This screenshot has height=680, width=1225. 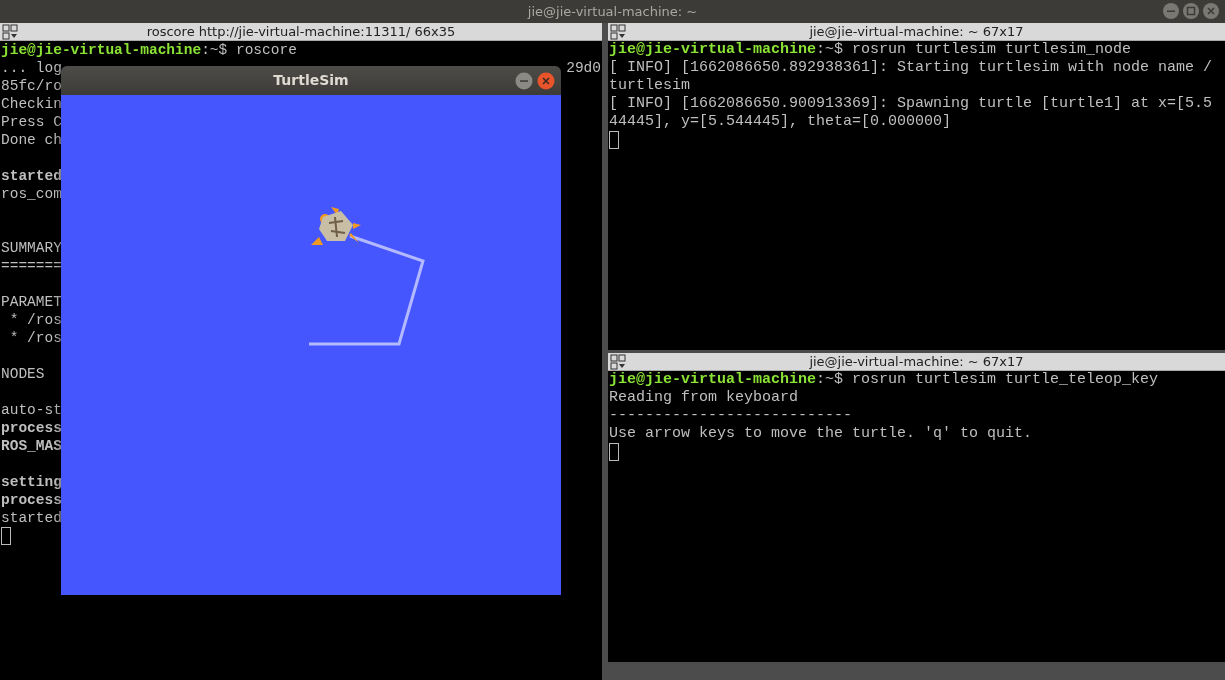 I want to click on turtle-drawing, so click(x=336, y=226).